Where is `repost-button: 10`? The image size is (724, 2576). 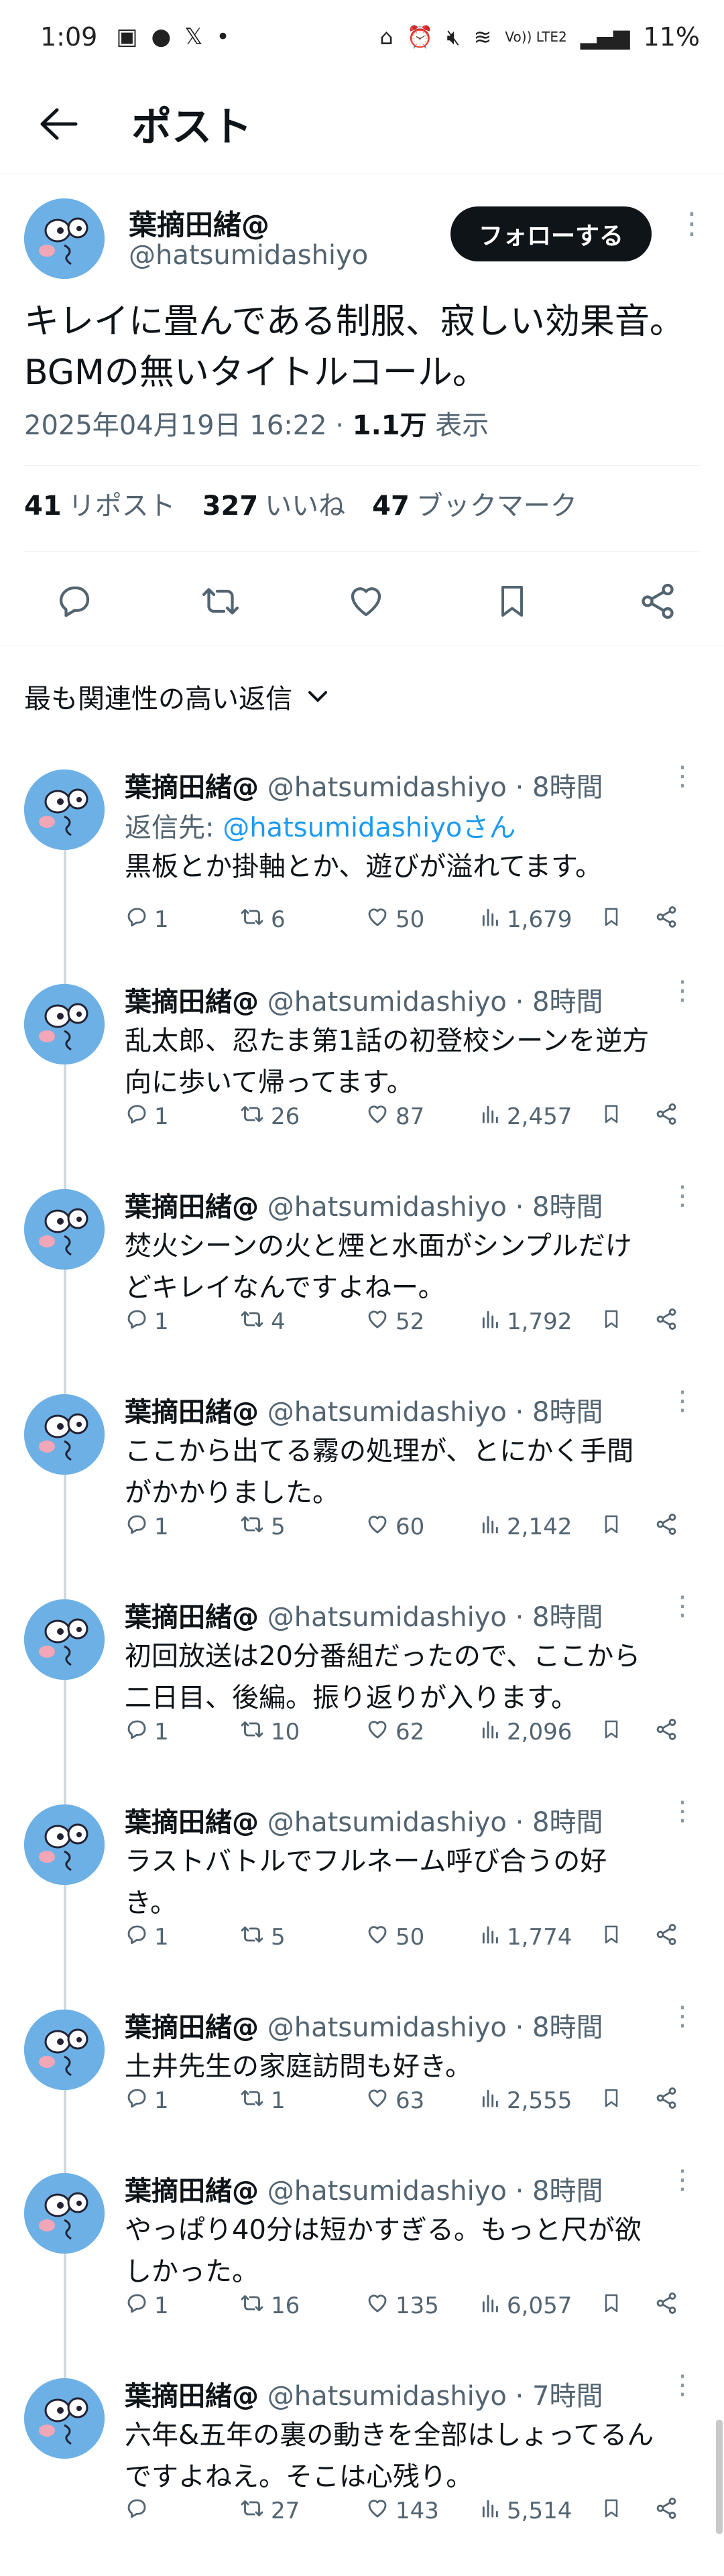 repost-button: 10 is located at coordinates (269, 1732).